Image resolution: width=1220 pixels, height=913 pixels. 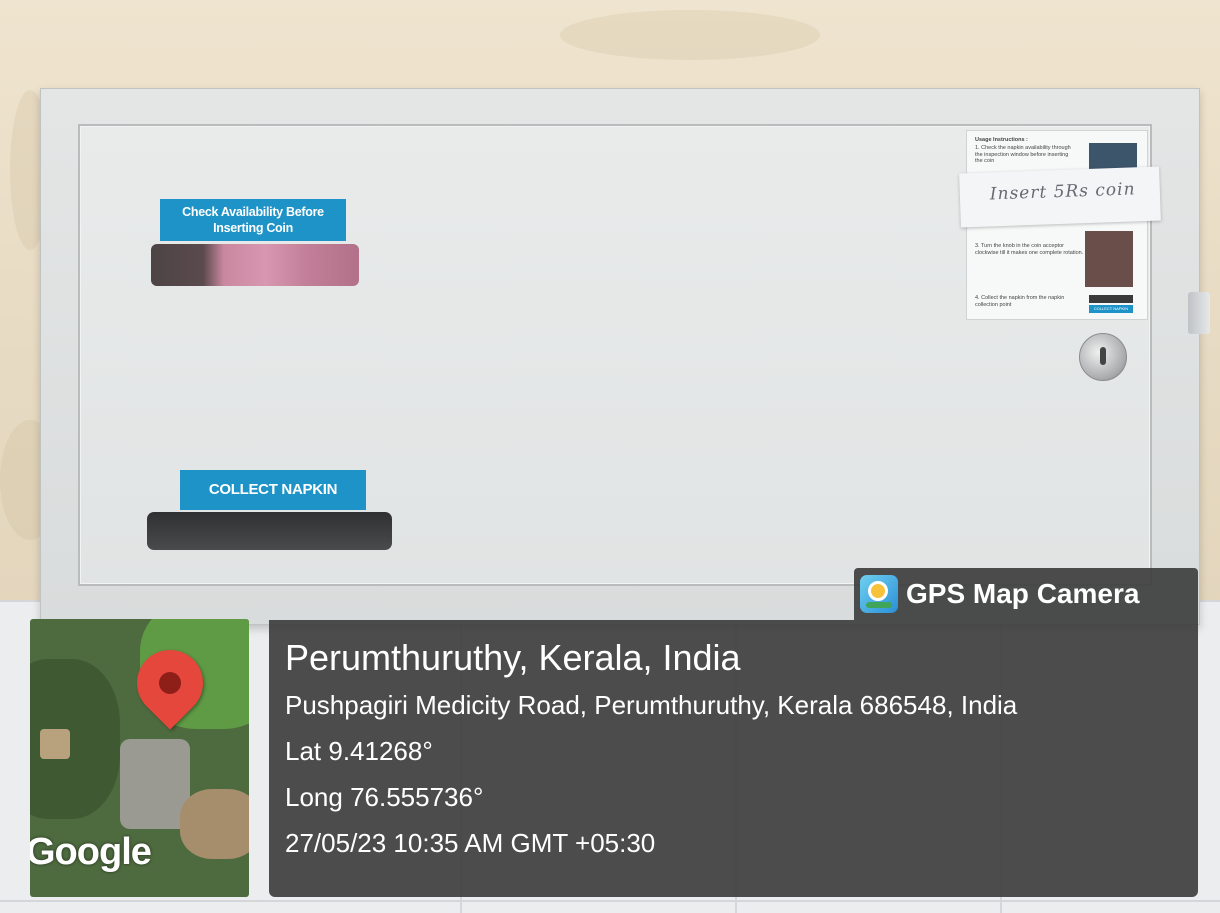 What do you see at coordinates (269, 531) in the screenshot?
I see `napkin-collection-slot` at bounding box center [269, 531].